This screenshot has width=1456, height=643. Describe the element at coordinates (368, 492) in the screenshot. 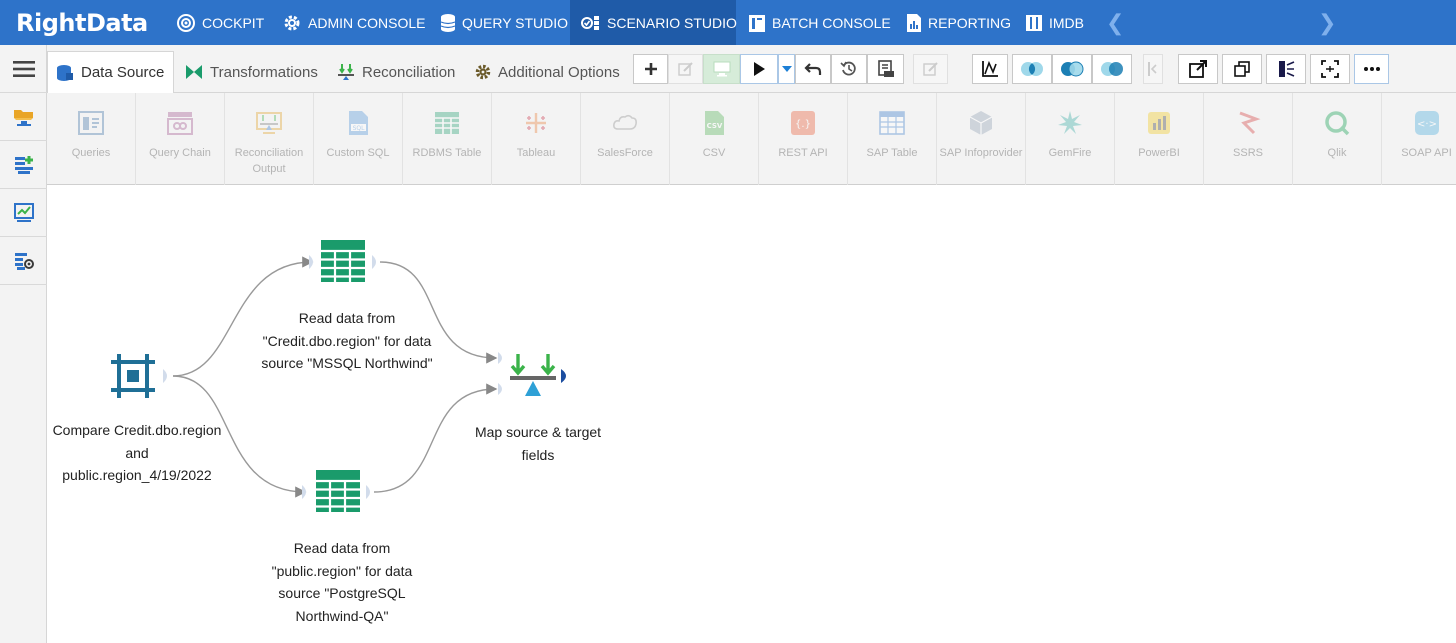

I see `port-postgres-out` at that location.